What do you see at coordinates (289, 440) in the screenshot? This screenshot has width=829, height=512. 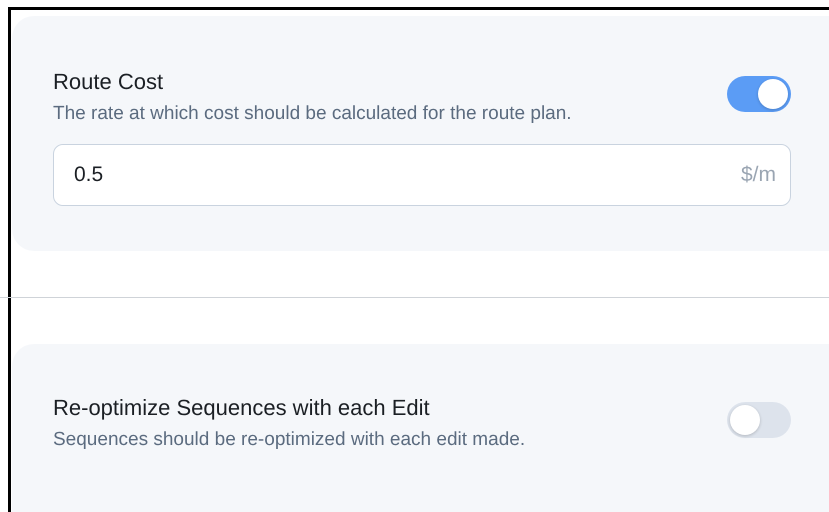 I see `setting-description: Sequences should be re-optimized with each edit made.` at bounding box center [289, 440].